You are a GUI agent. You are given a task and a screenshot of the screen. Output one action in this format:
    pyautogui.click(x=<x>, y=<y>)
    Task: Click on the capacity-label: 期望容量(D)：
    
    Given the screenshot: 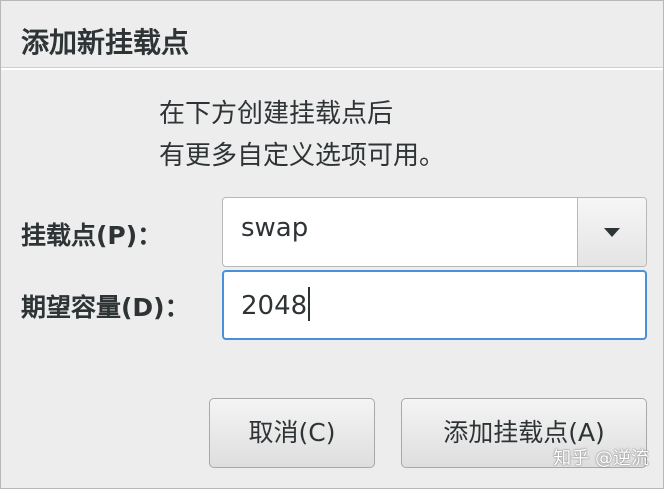 What is the action you would take?
    pyautogui.click(x=105, y=307)
    